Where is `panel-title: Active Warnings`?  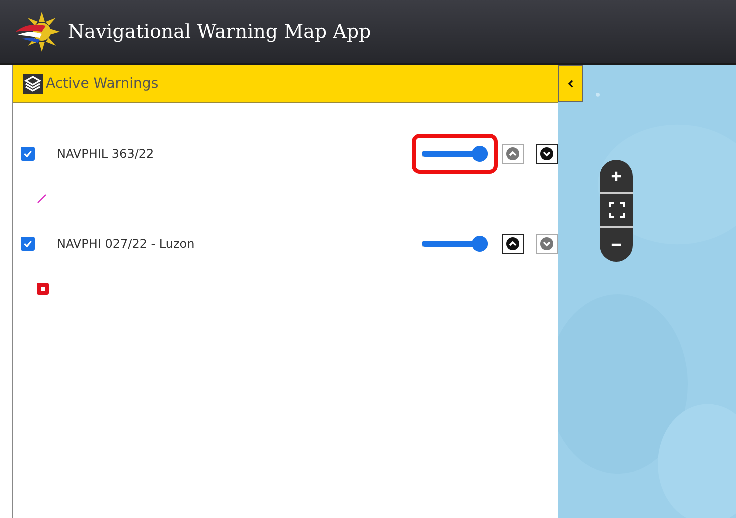
panel-title: Active Warnings is located at coordinates (102, 84).